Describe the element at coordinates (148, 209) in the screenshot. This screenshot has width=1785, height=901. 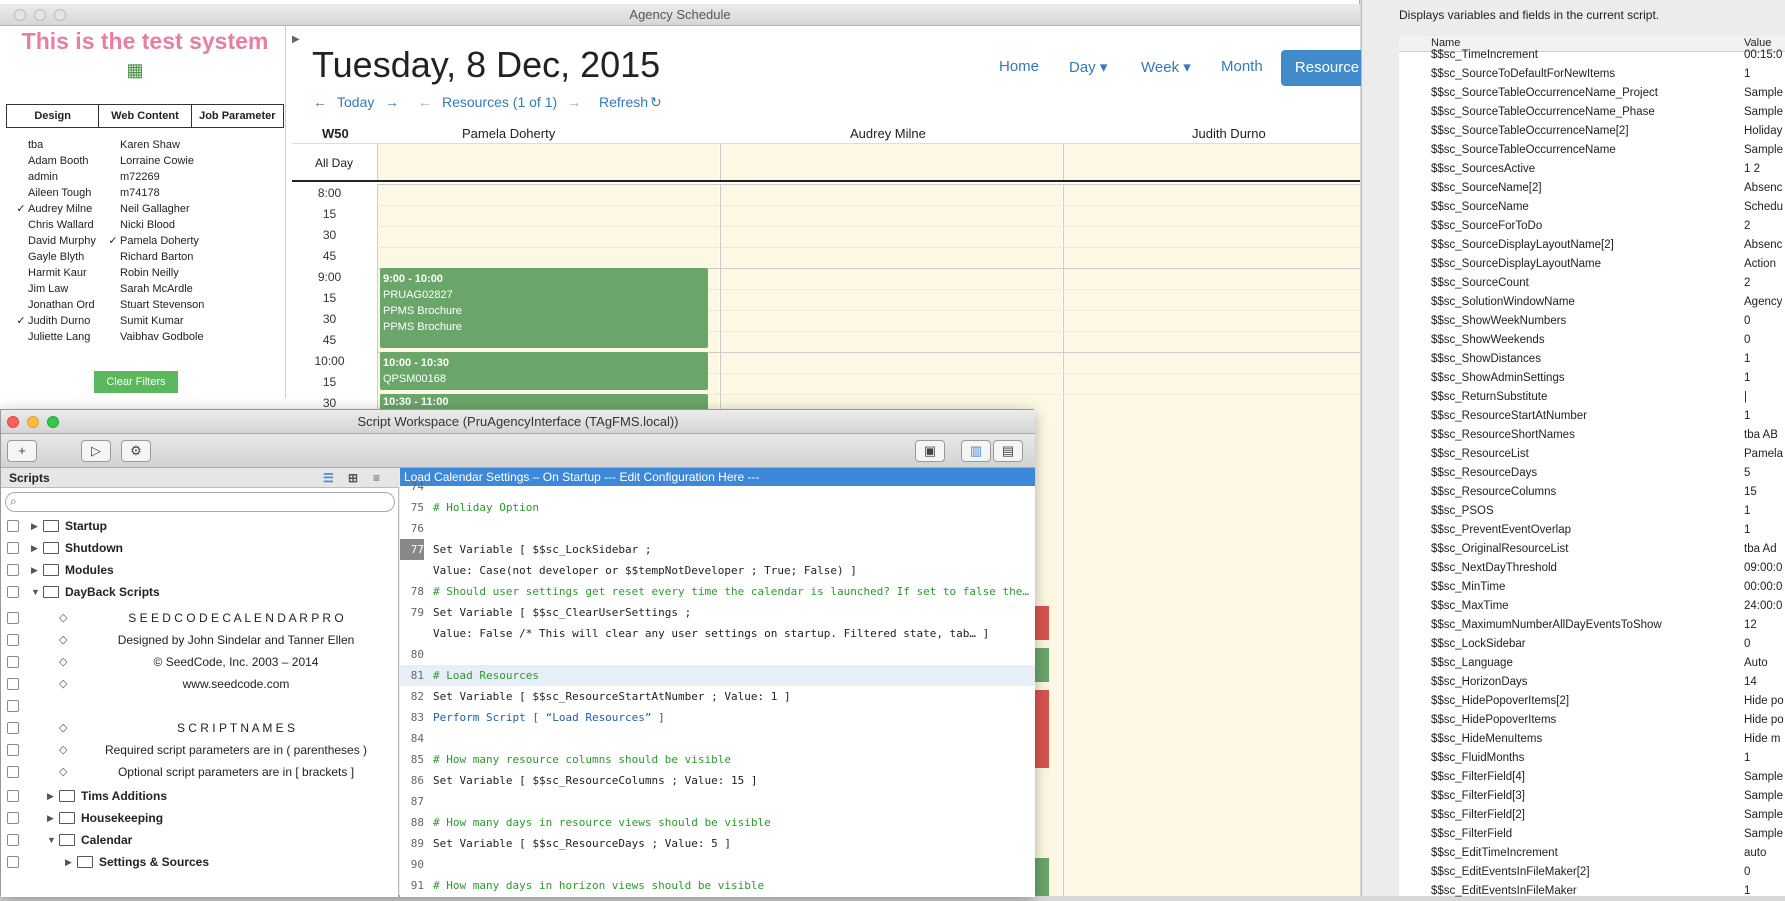
I see `person-filter-item: Neil Gallagher` at that location.